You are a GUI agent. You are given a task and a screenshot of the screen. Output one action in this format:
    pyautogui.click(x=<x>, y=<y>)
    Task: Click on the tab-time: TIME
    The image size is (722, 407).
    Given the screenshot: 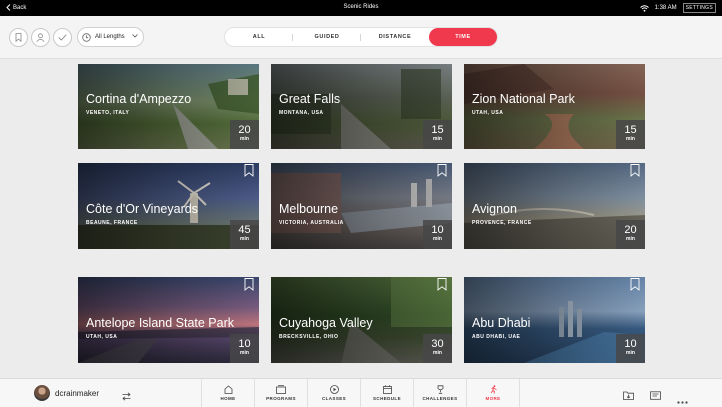 What is the action you would take?
    pyautogui.click(x=463, y=37)
    